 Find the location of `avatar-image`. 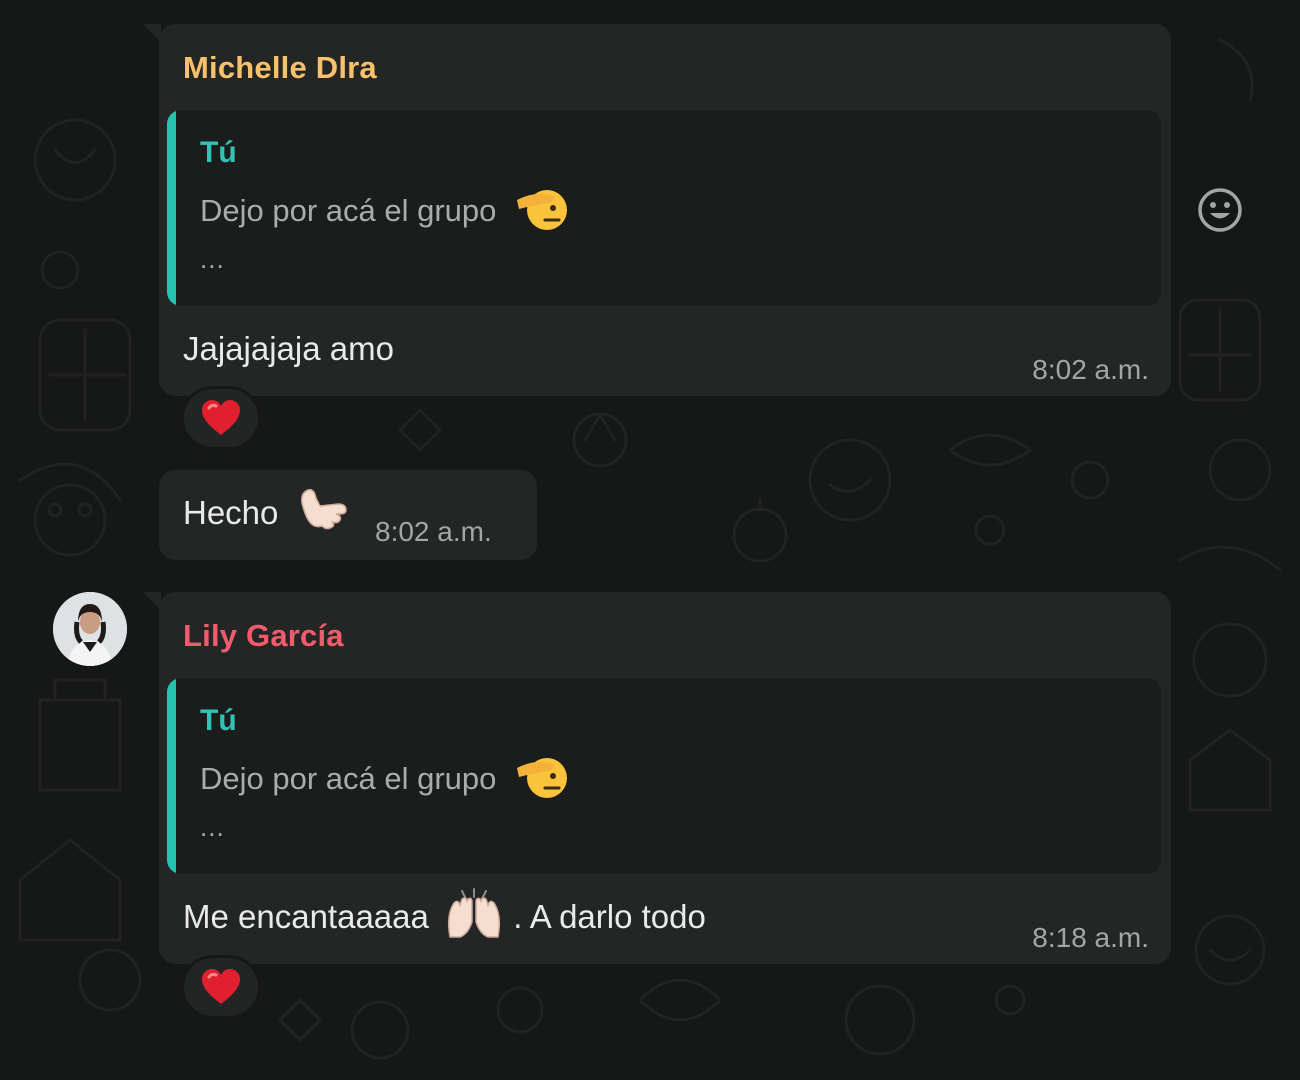

avatar-image is located at coordinates (90, 629).